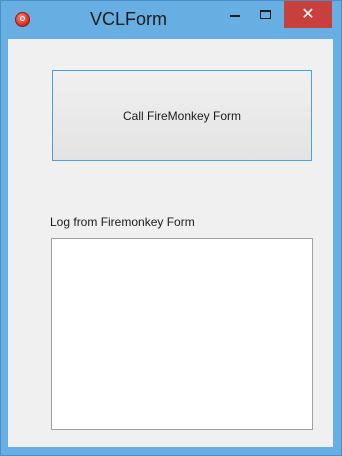 This screenshot has height=456, width=342. I want to click on minimize-icon, so click(235, 16).